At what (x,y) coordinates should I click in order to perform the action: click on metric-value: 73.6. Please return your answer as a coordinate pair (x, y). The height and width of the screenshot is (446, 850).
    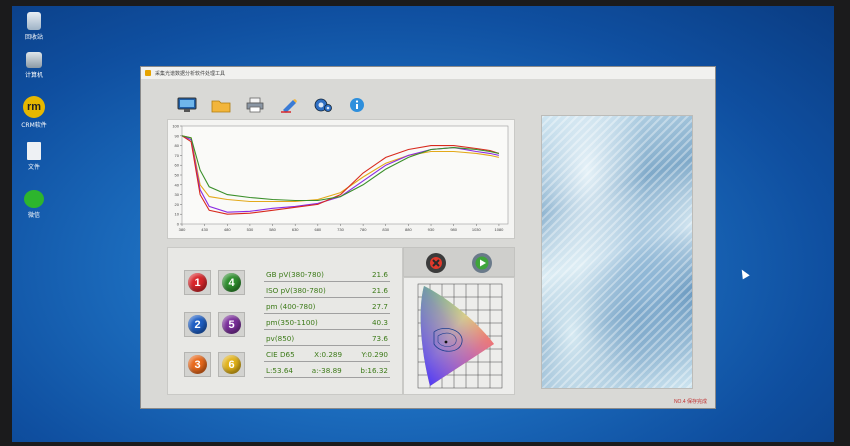
    Looking at the image, I should click on (379, 338).